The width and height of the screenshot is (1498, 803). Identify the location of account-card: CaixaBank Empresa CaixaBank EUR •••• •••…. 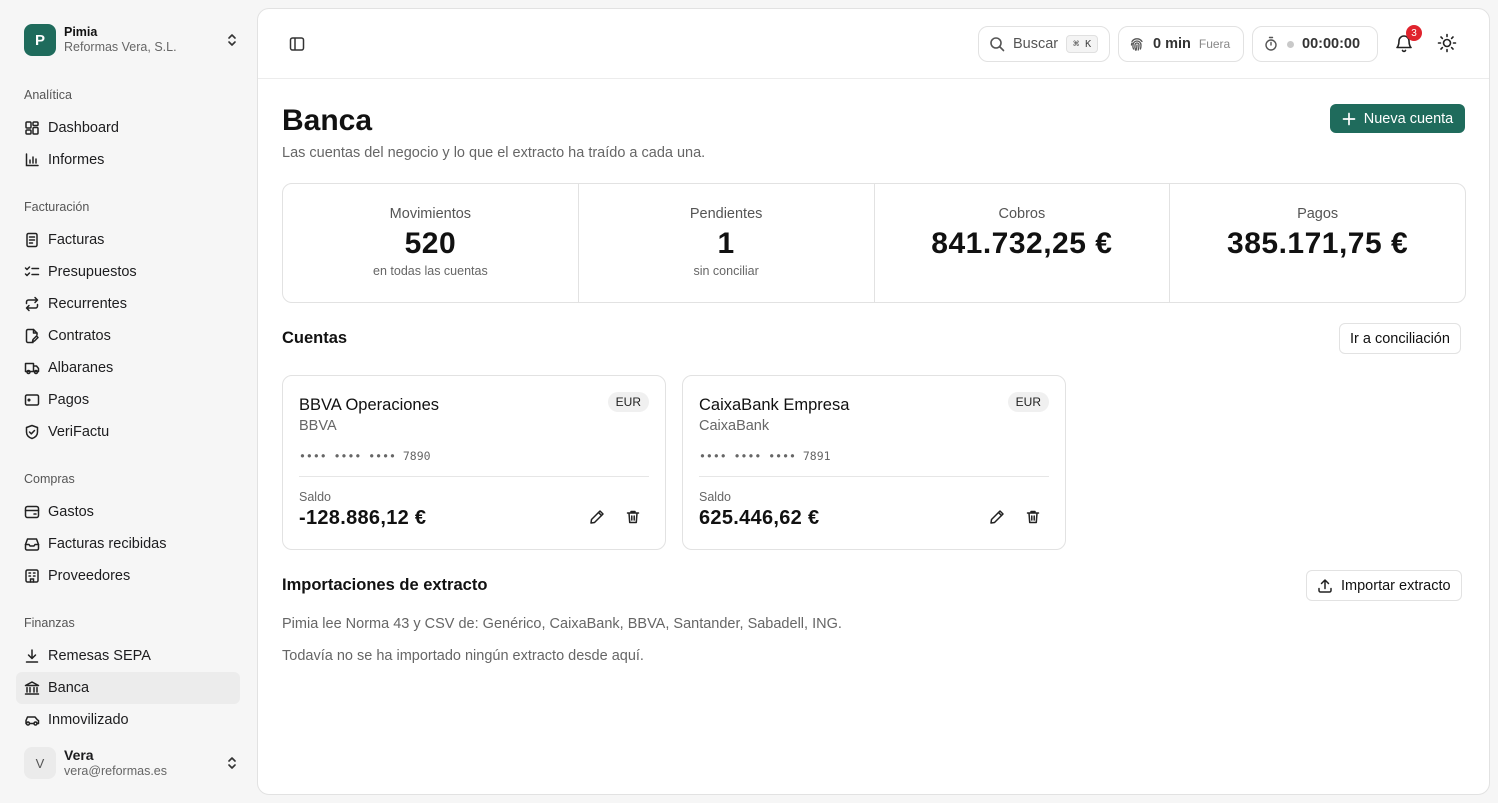
(874, 462).